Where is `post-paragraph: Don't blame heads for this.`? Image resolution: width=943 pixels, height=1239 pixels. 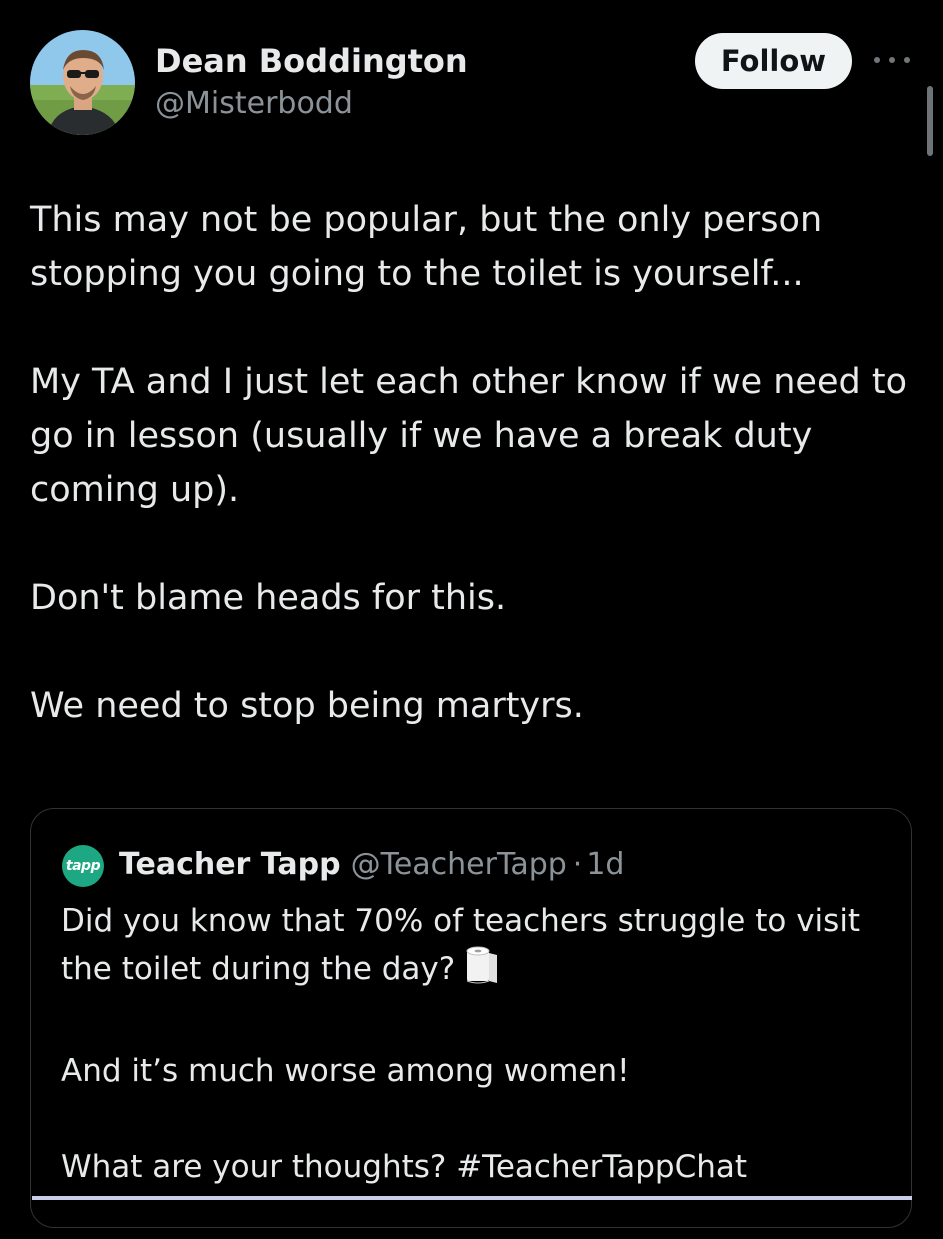
post-paragraph: Don't blame heads for this. is located at coordinates (268, 598).